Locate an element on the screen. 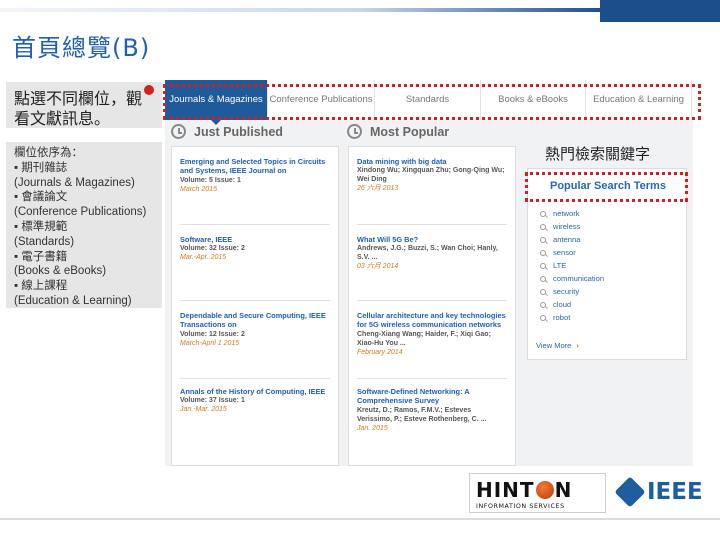  tab-order-item: (Education & Learning) is located at coordinates (73, 300).